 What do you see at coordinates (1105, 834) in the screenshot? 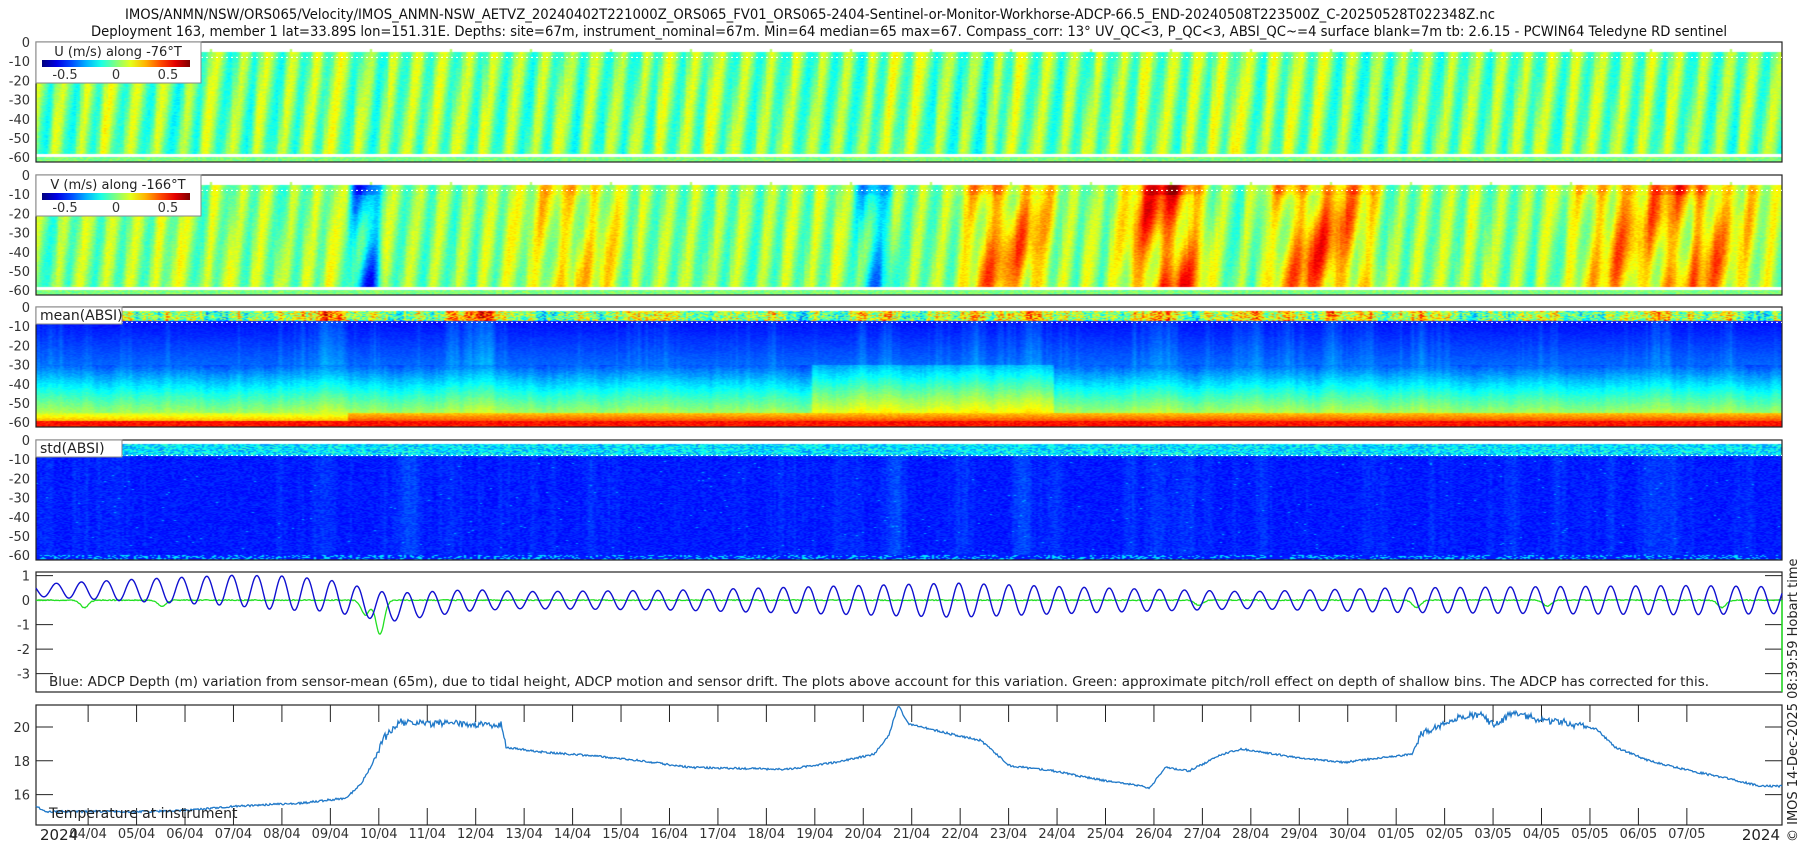
I see `x-tick-label: 25/04` at bounding box center [1105, 834].